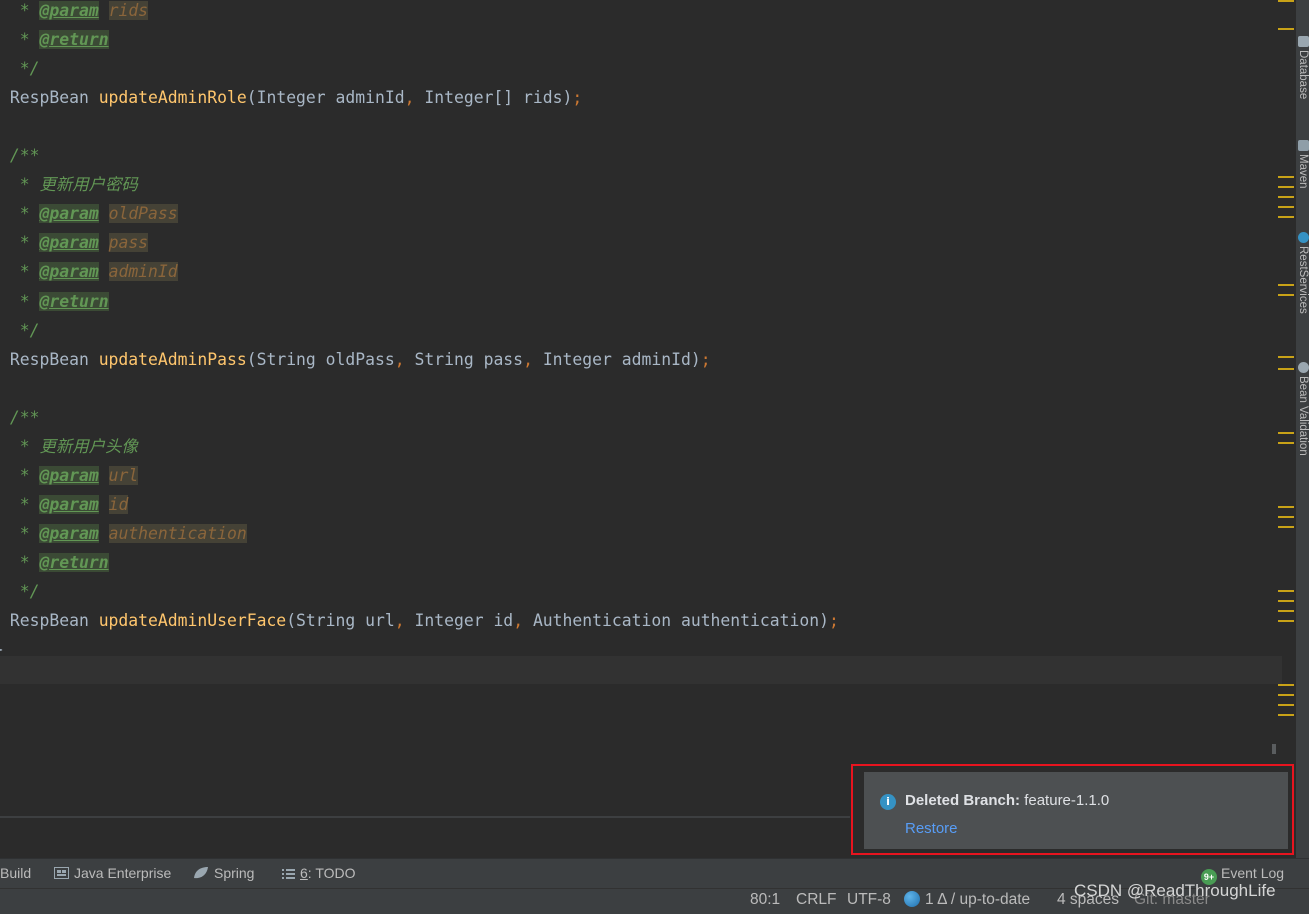  I want to click on vertical-scrollbar-thumb, so click(1274, 749).